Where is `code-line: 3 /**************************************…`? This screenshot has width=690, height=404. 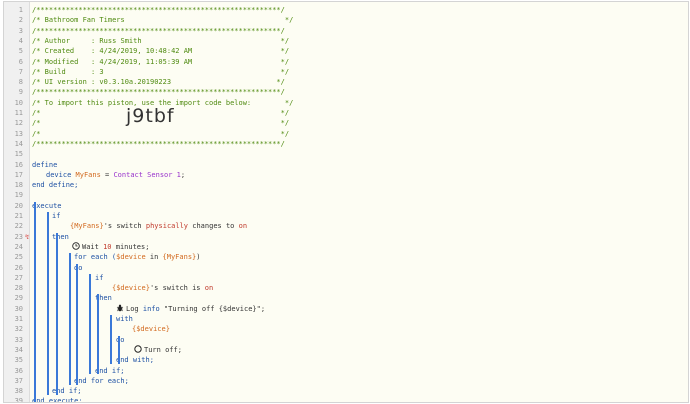
code-line: 3 /**************************************… is located at coordinates (346, 31).